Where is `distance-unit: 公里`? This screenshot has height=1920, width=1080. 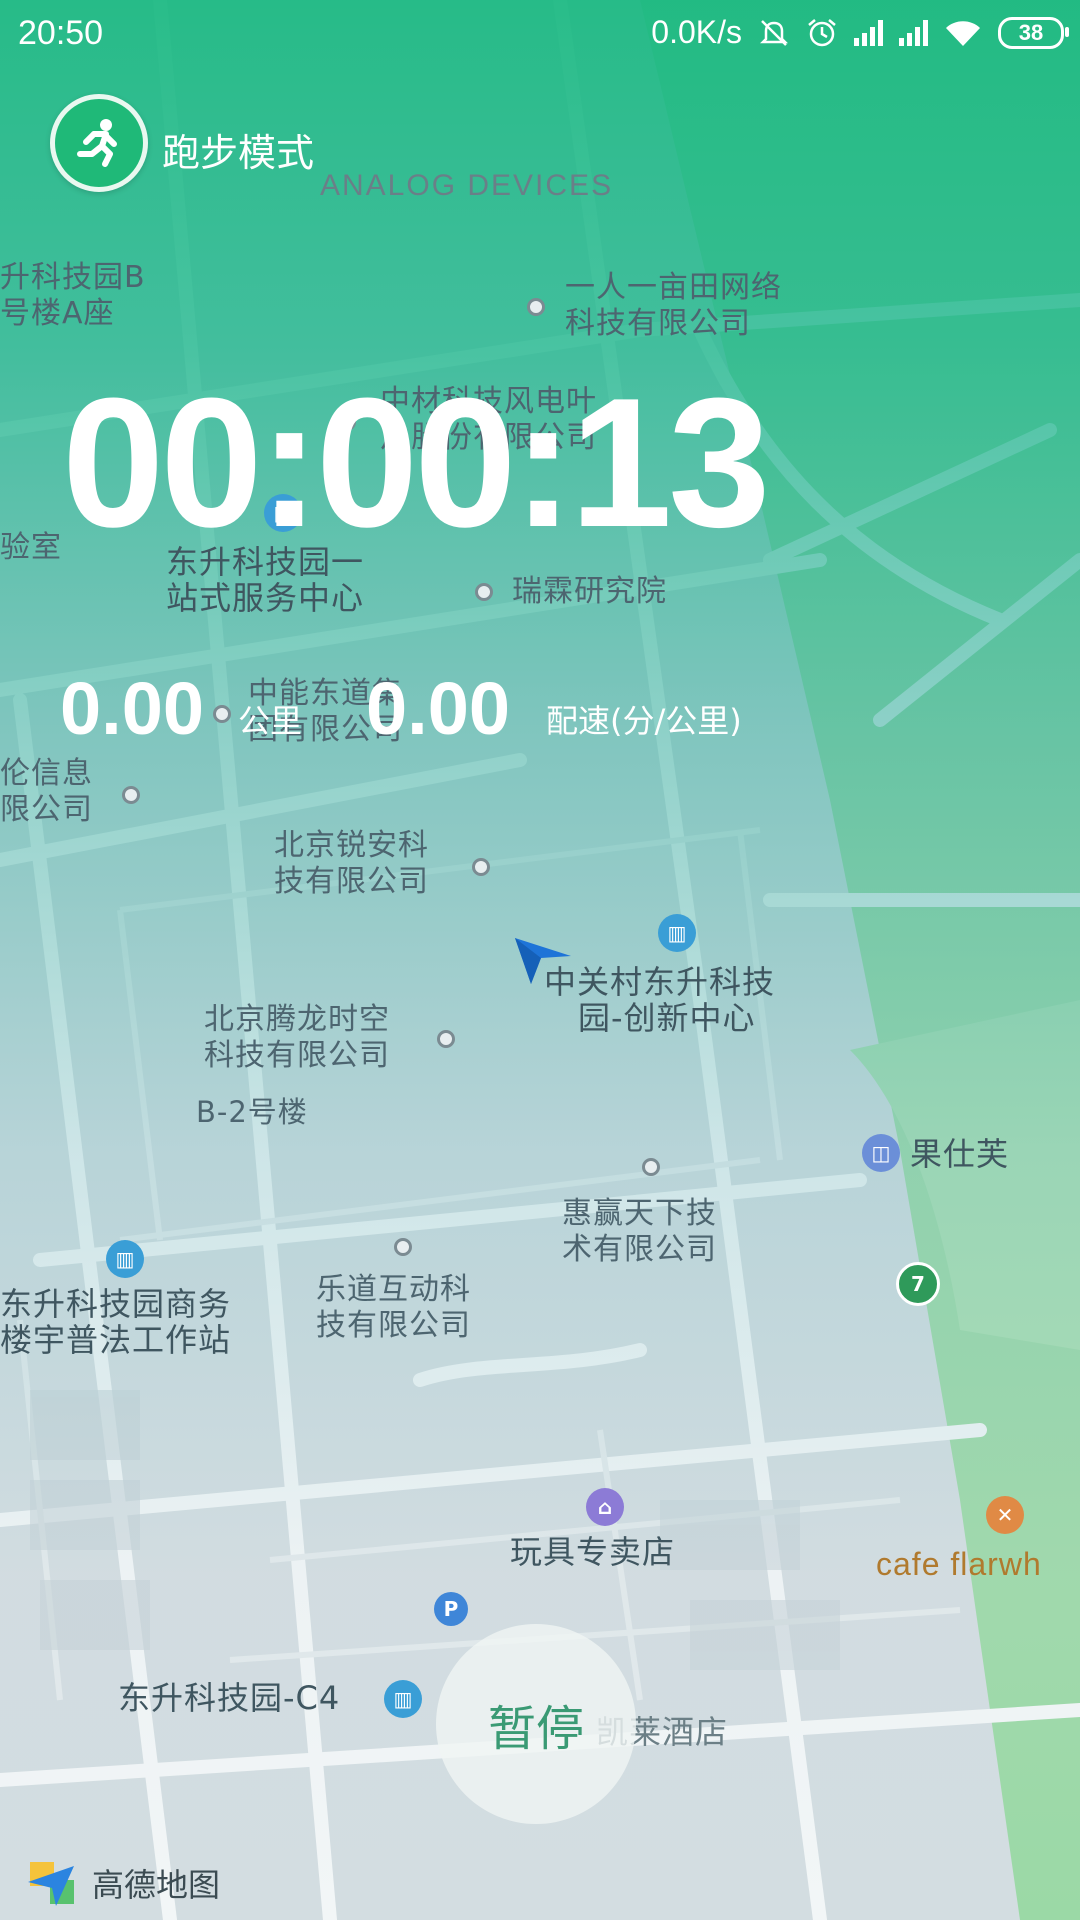
distance-unit: 公里 is located at coordinates (270, 721).